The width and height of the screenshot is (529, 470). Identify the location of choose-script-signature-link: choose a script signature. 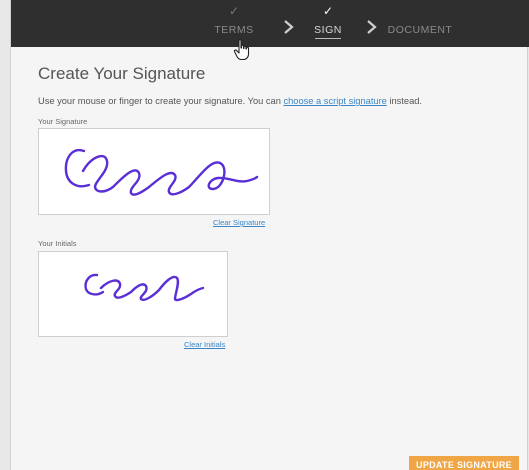
(334, 101).